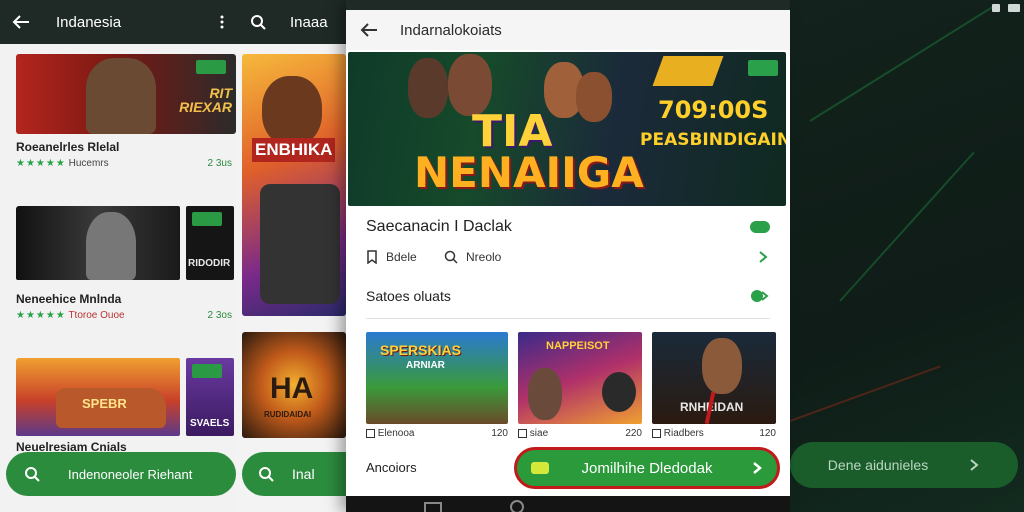  Describe the element at coordinates (904, 465) in the screenshot. I see `right-action-button: Dene aidunieles` at that location.